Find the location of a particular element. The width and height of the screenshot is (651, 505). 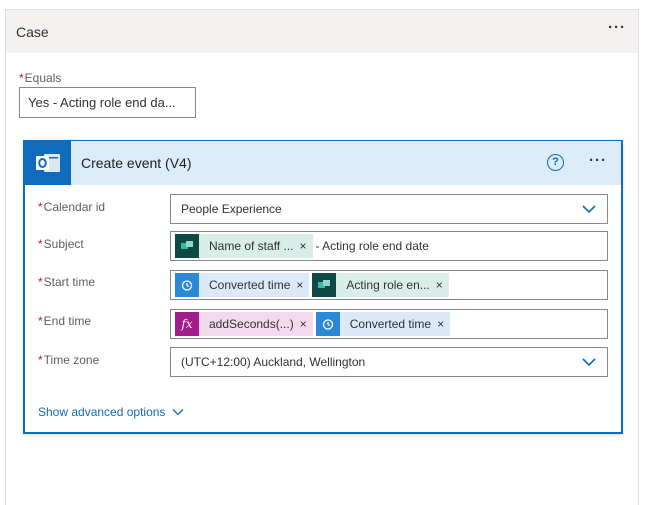

calendar-id-label: *Calendar id is located at coordinates (72, 207).